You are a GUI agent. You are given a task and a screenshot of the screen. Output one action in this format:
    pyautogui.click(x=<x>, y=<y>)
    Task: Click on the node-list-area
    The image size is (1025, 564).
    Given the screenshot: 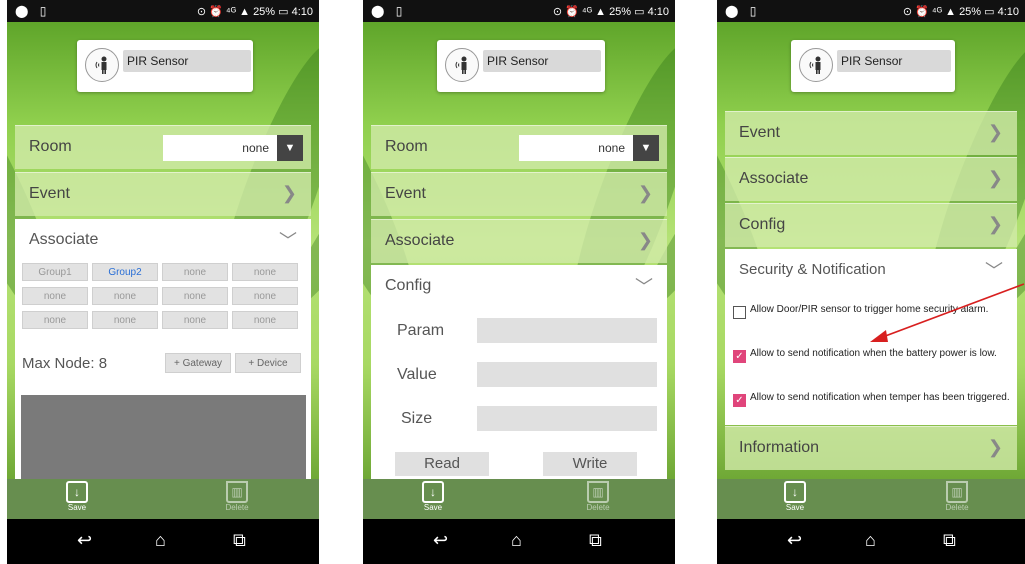 What is the action you would take?
    pyautogui.click(x=163, y=437)
    